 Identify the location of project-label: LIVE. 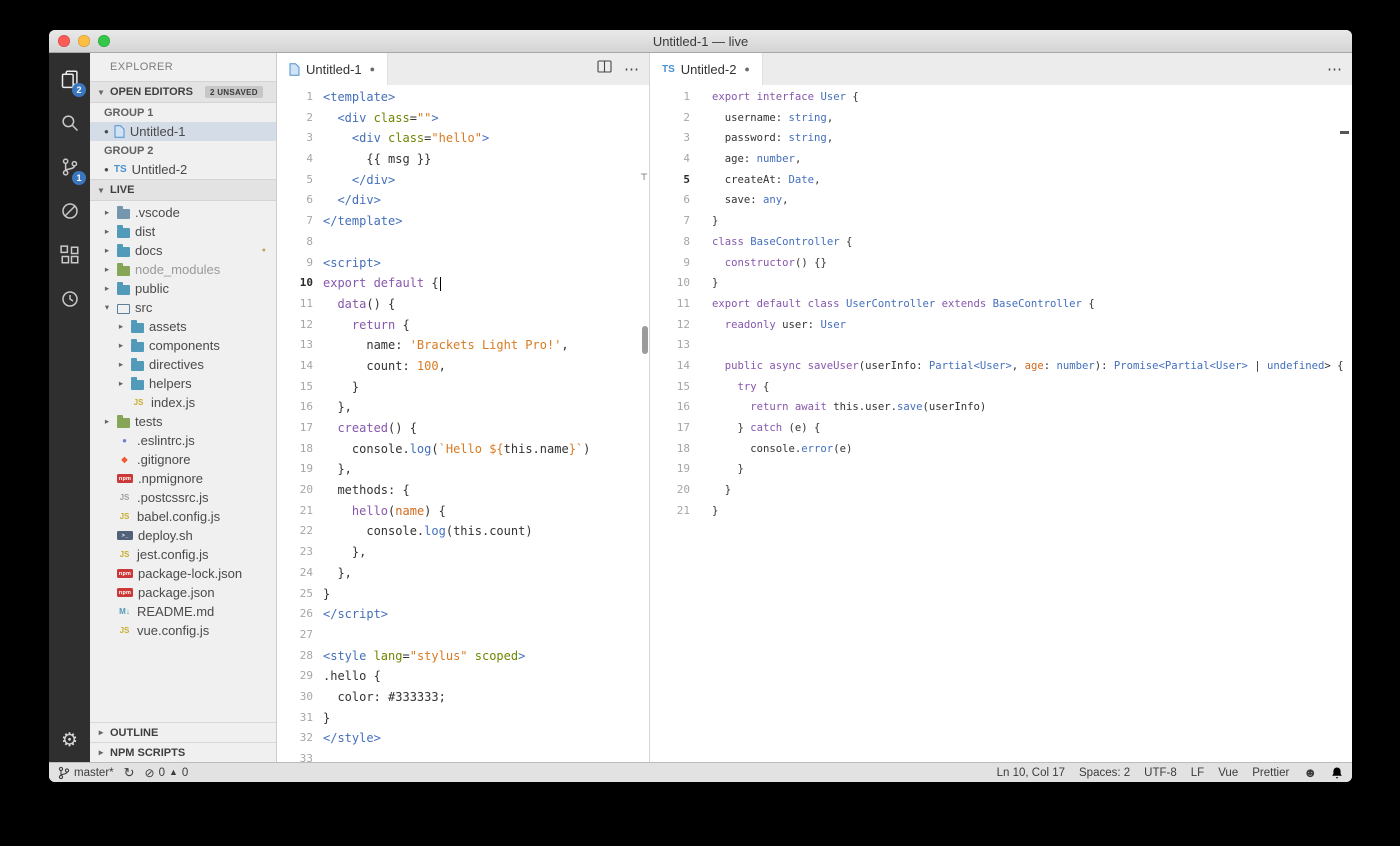
(122, 190).